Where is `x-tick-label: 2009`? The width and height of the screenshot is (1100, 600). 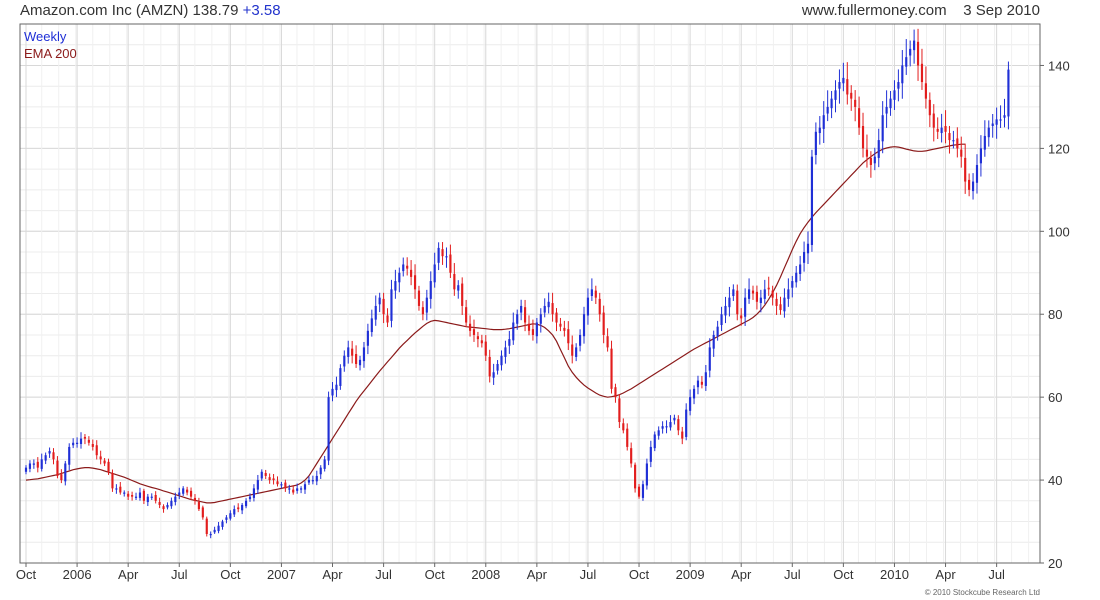 x-tick-label: 2009 is located at coordinates (690, 574).